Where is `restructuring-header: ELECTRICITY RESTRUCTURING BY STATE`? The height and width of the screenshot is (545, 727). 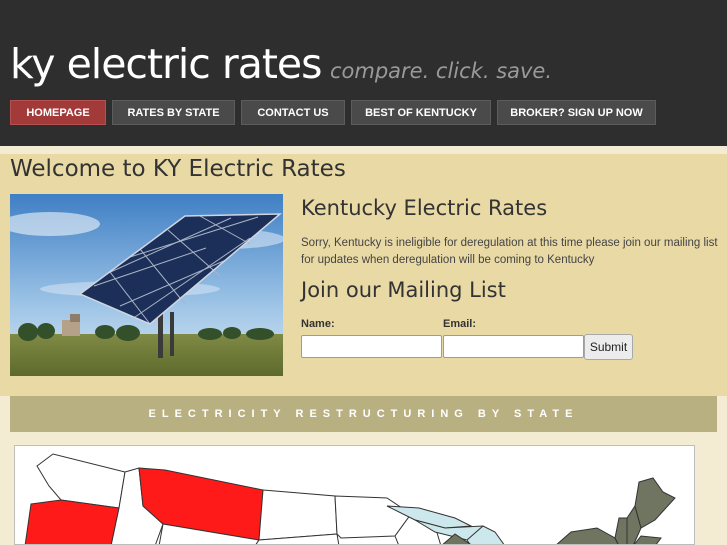
restructuring-header: ELECTRICITY RESTRUCTURING BY STATE is located at coordinates (363, 414).